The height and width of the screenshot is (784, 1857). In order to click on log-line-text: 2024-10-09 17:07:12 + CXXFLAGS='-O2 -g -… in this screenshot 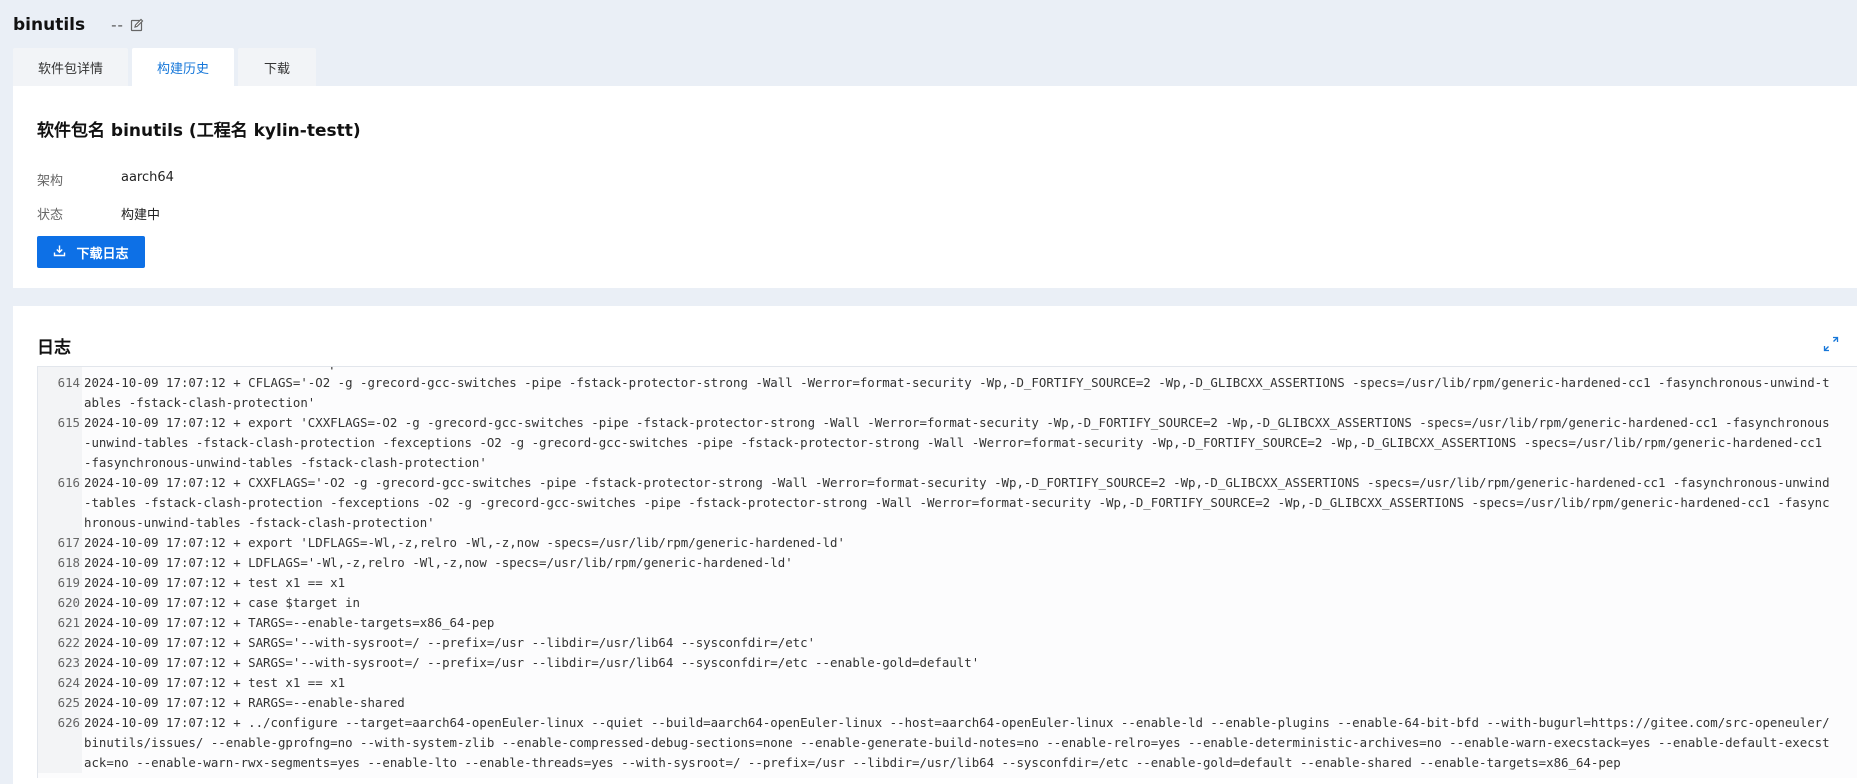, I will do `click(957, 502)`.